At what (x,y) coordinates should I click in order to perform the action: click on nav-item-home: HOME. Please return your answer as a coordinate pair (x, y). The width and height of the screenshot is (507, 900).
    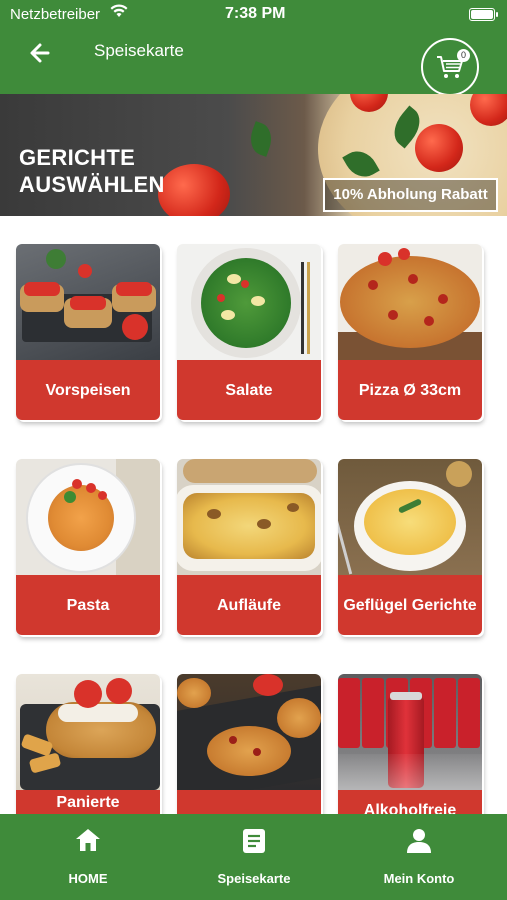
    Looking at the image, I should click on (88, 857).